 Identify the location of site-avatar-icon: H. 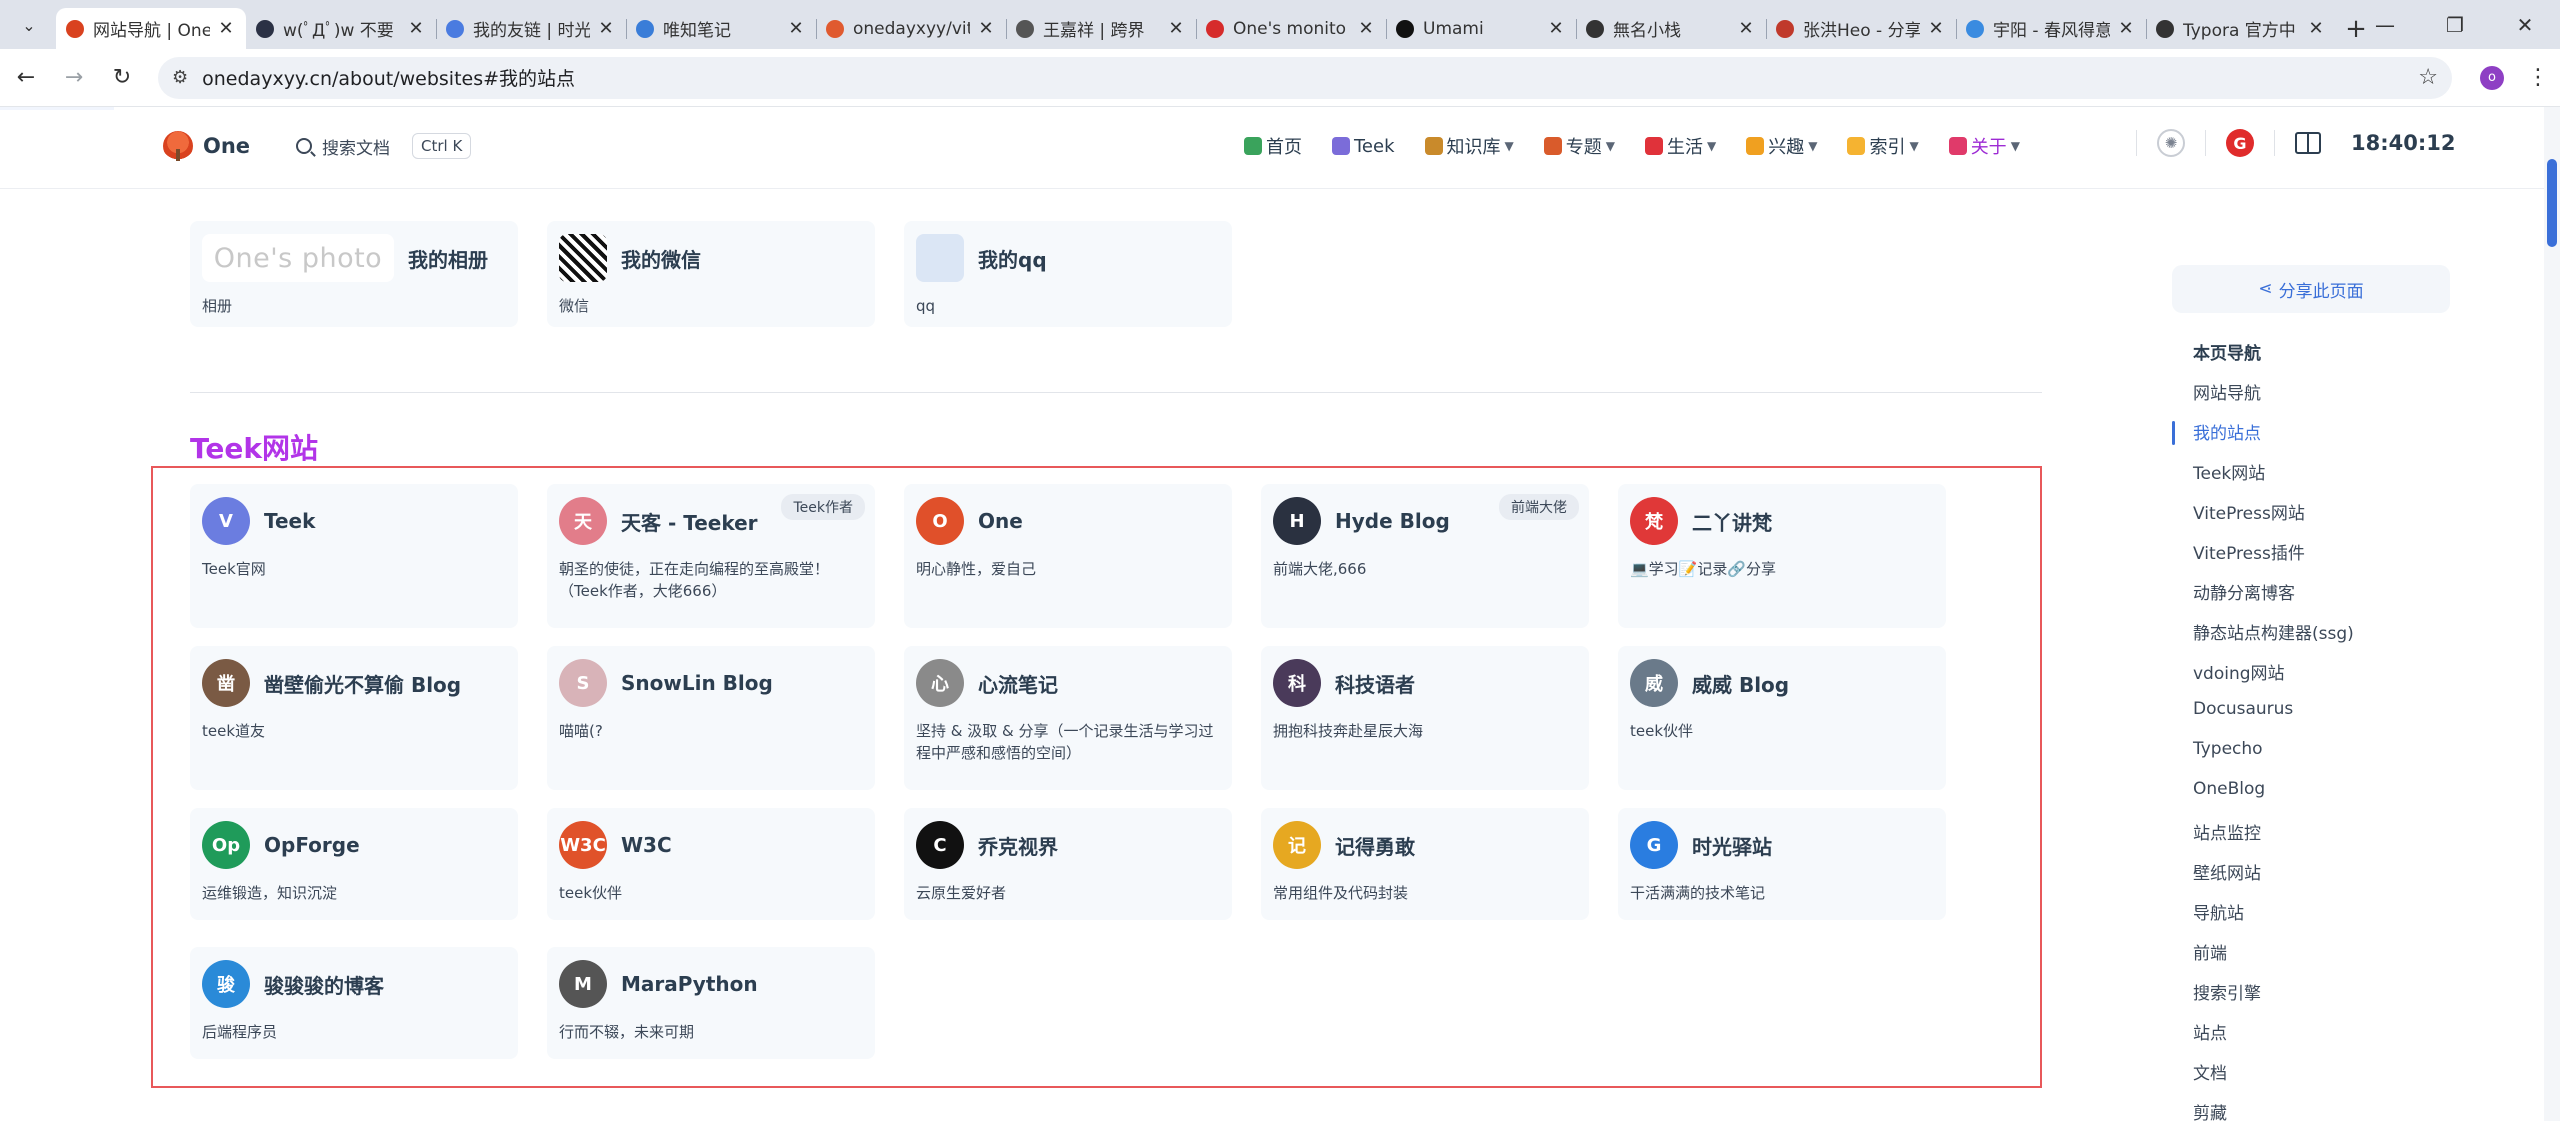
(1297, 521).